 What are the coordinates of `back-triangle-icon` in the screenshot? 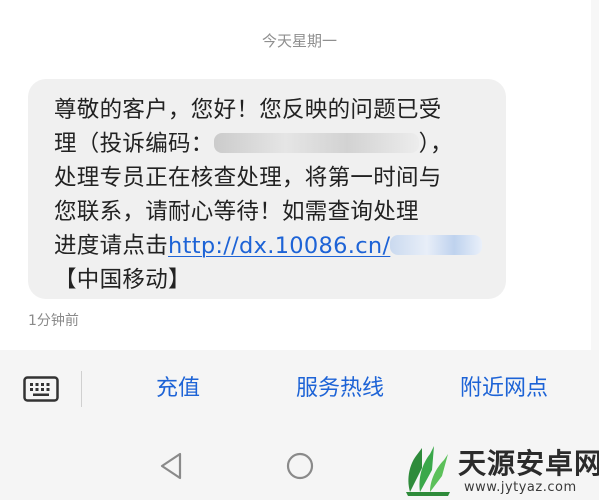 It's located at (171, 466).